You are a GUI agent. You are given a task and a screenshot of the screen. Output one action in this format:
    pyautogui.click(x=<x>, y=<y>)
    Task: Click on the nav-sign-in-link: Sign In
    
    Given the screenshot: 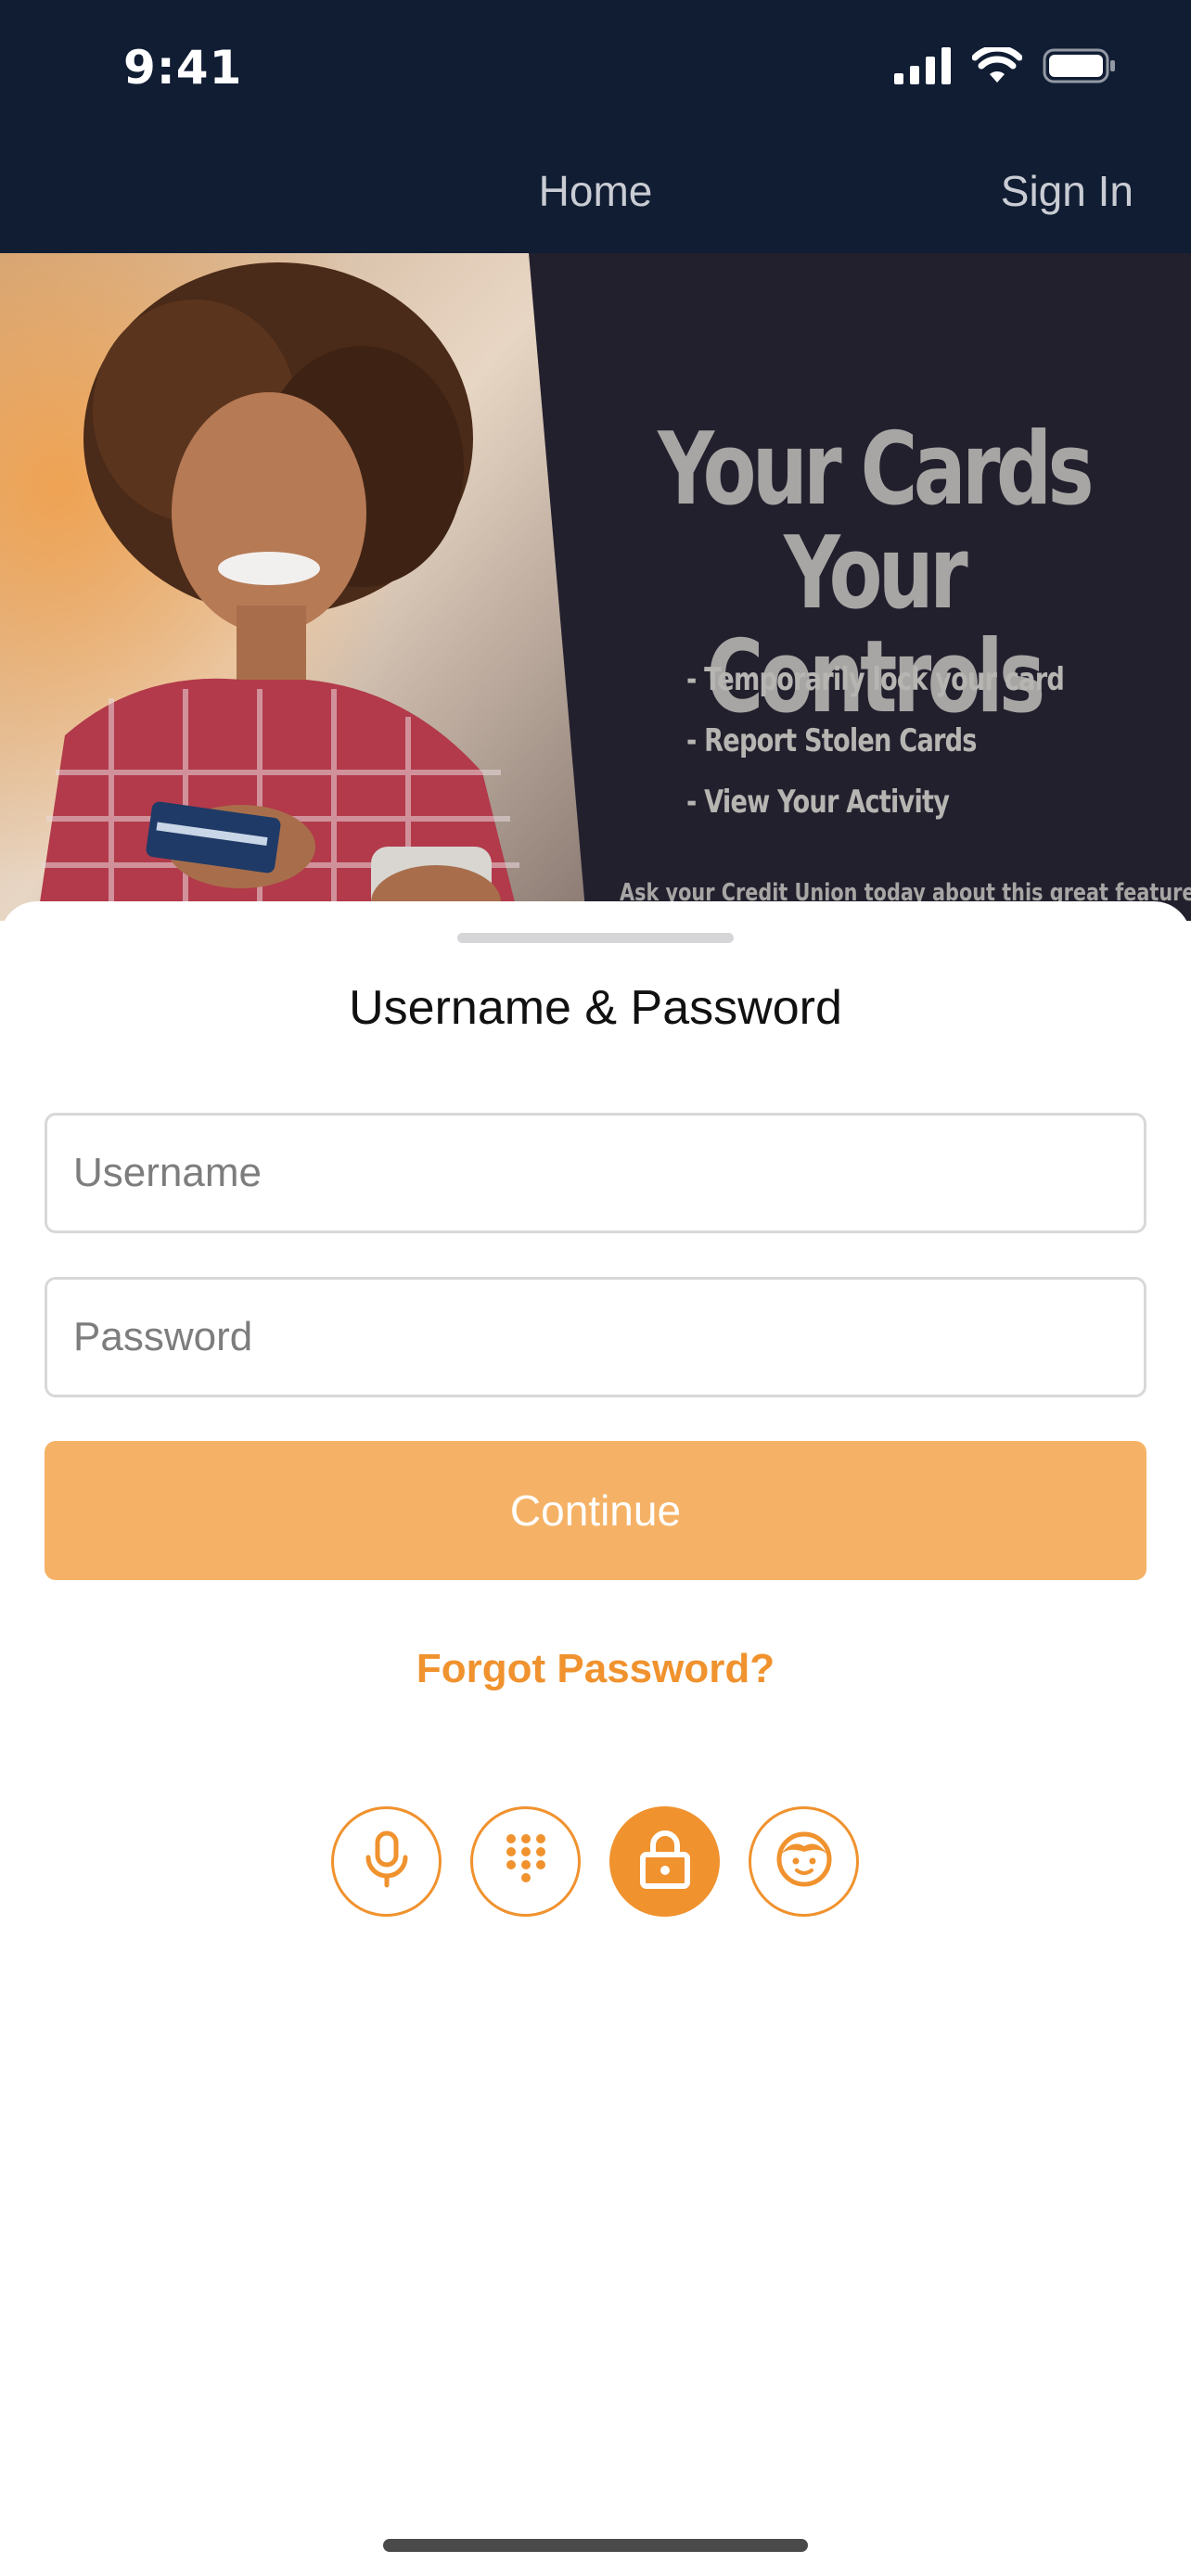 What is the action you would take?
    pyautogui.click(x=1067, y=191)
    